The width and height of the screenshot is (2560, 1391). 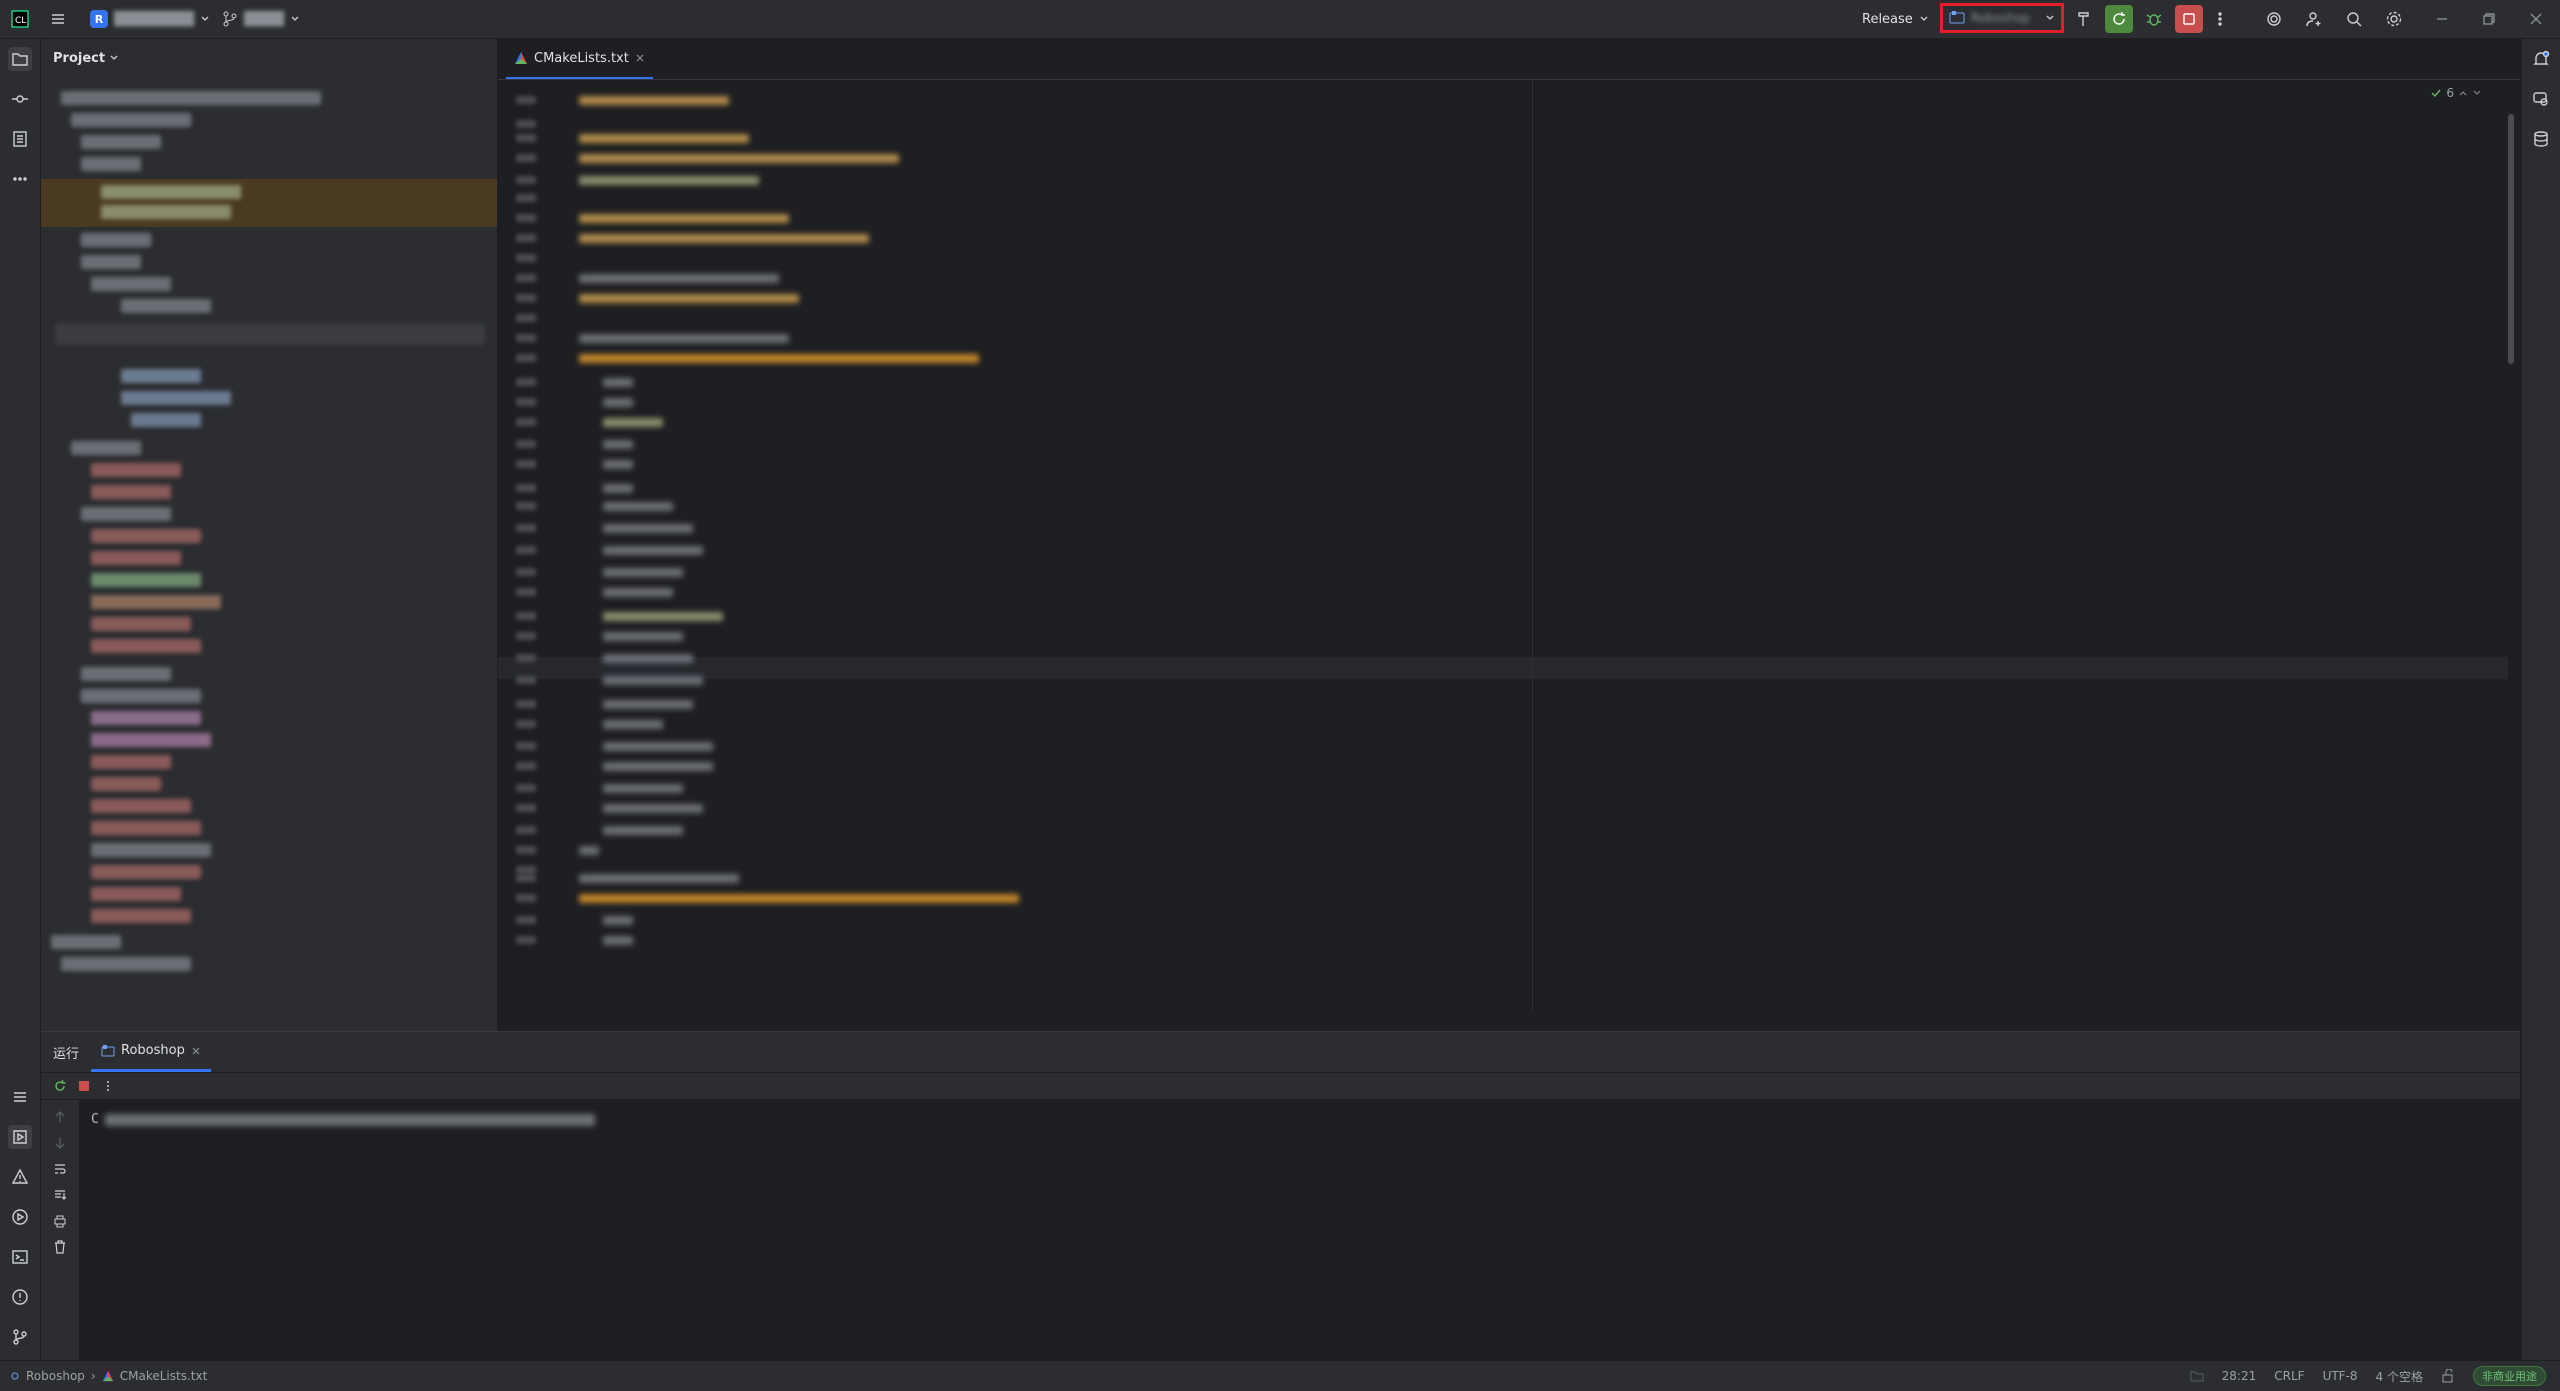 What do you see at coordinates (579, 59) in the screenshot?
I see `tab-cmakelists: CMakeLists.txt` at bounding box center [579, 59].